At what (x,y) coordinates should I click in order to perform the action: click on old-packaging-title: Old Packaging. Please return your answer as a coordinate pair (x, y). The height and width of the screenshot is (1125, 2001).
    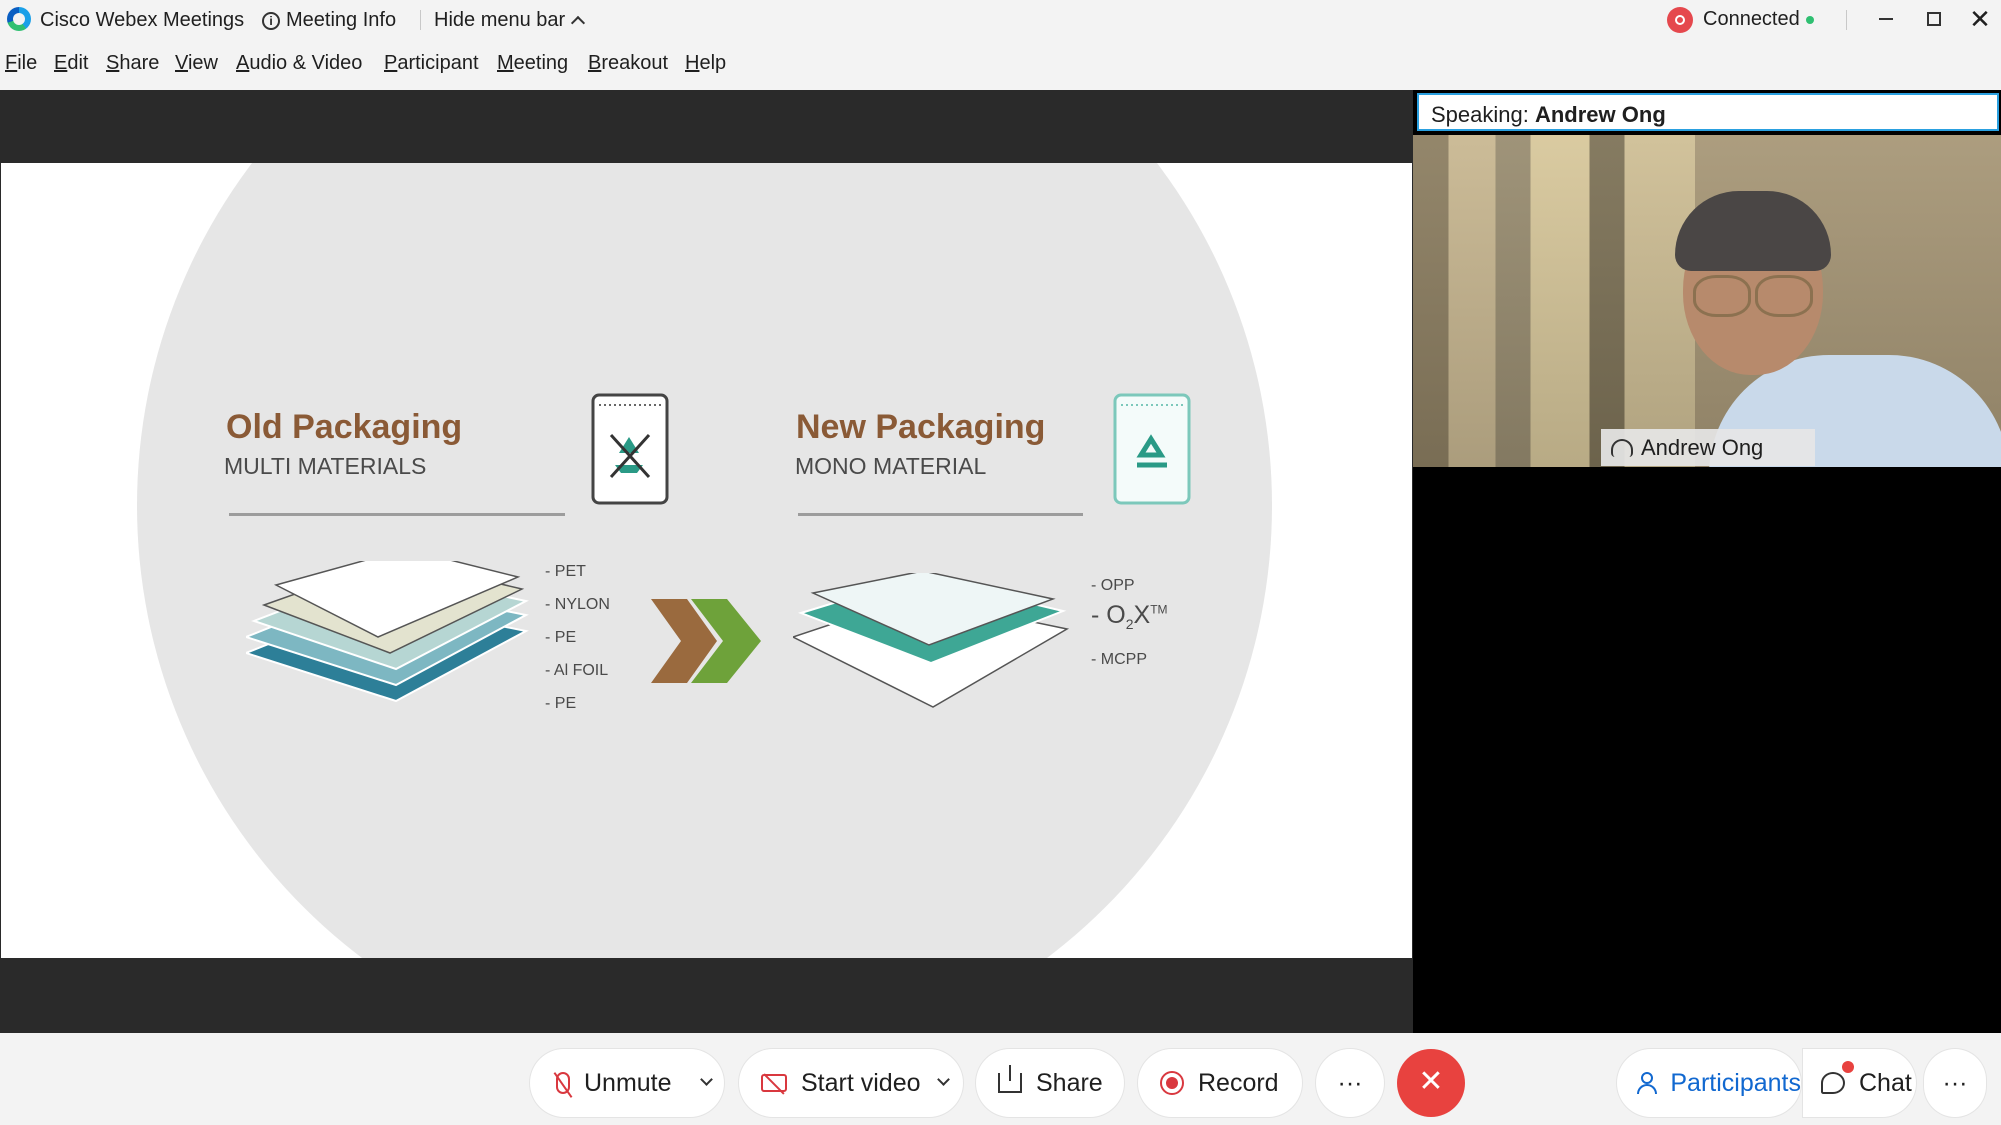
    Looking at the image, I should click on (344, 427).